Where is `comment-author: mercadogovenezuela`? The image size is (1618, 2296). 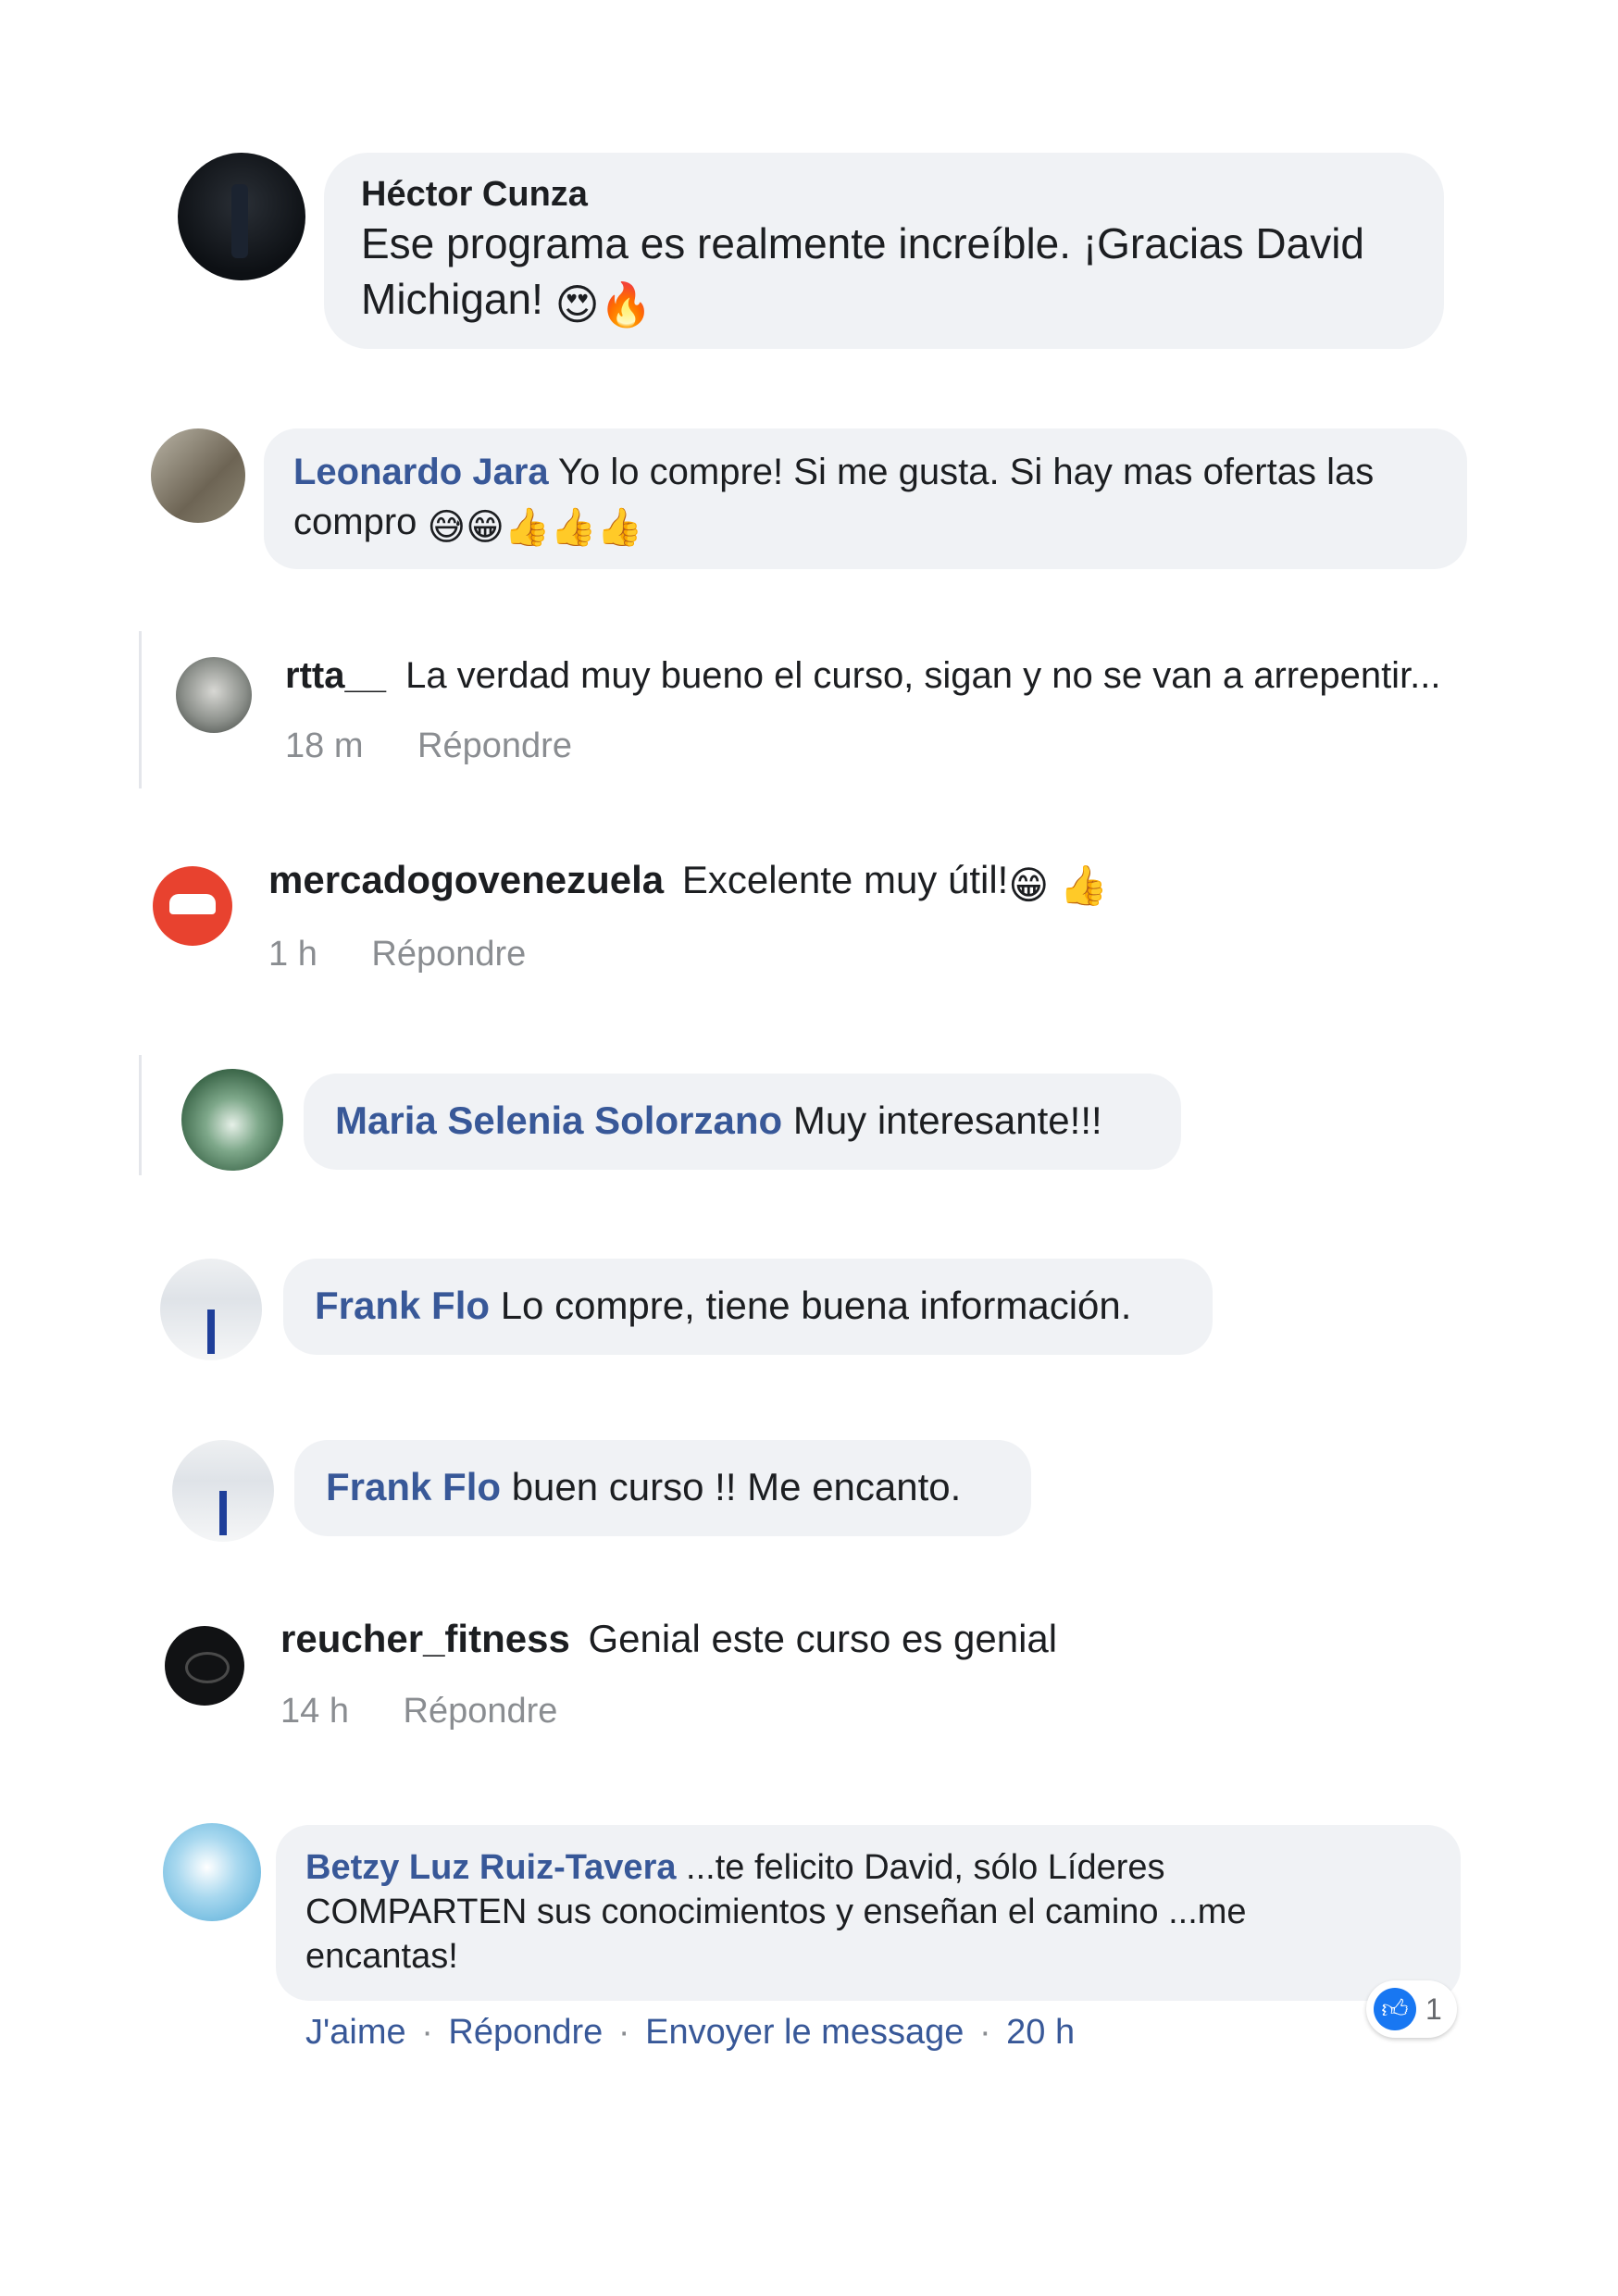 comment-author: mercadogovenezuela is located at coordinates (466, 880).